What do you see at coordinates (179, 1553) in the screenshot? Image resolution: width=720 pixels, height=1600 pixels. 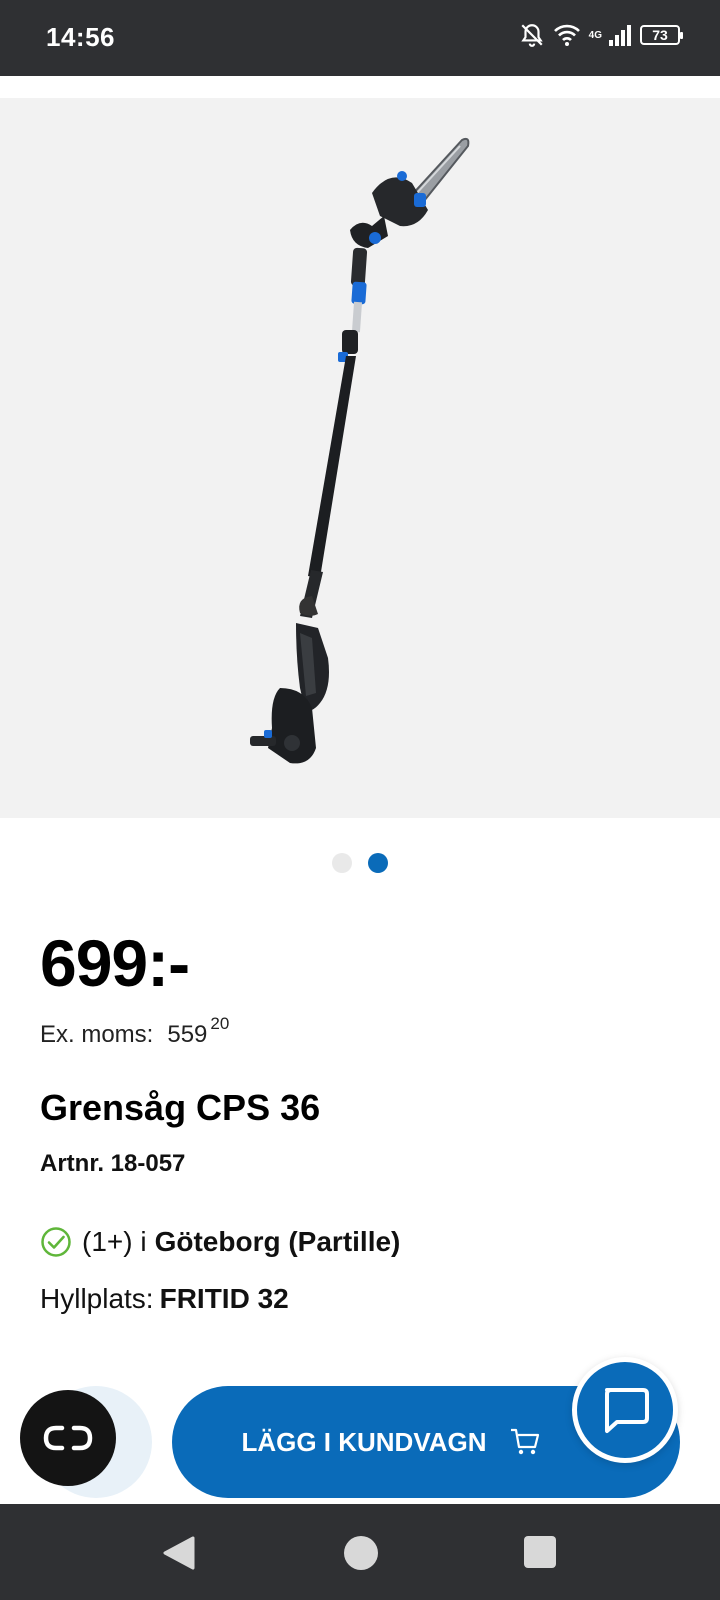 I see `back-icon` at bounding box center [179, 1553].